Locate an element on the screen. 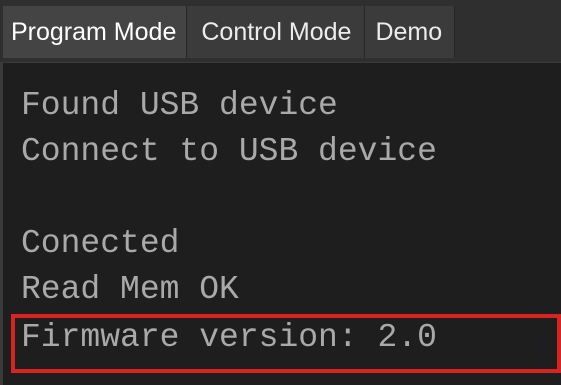 This screenshot has height=385, width=561. console-line-connected: Conected is located at coordinates (100, 243).